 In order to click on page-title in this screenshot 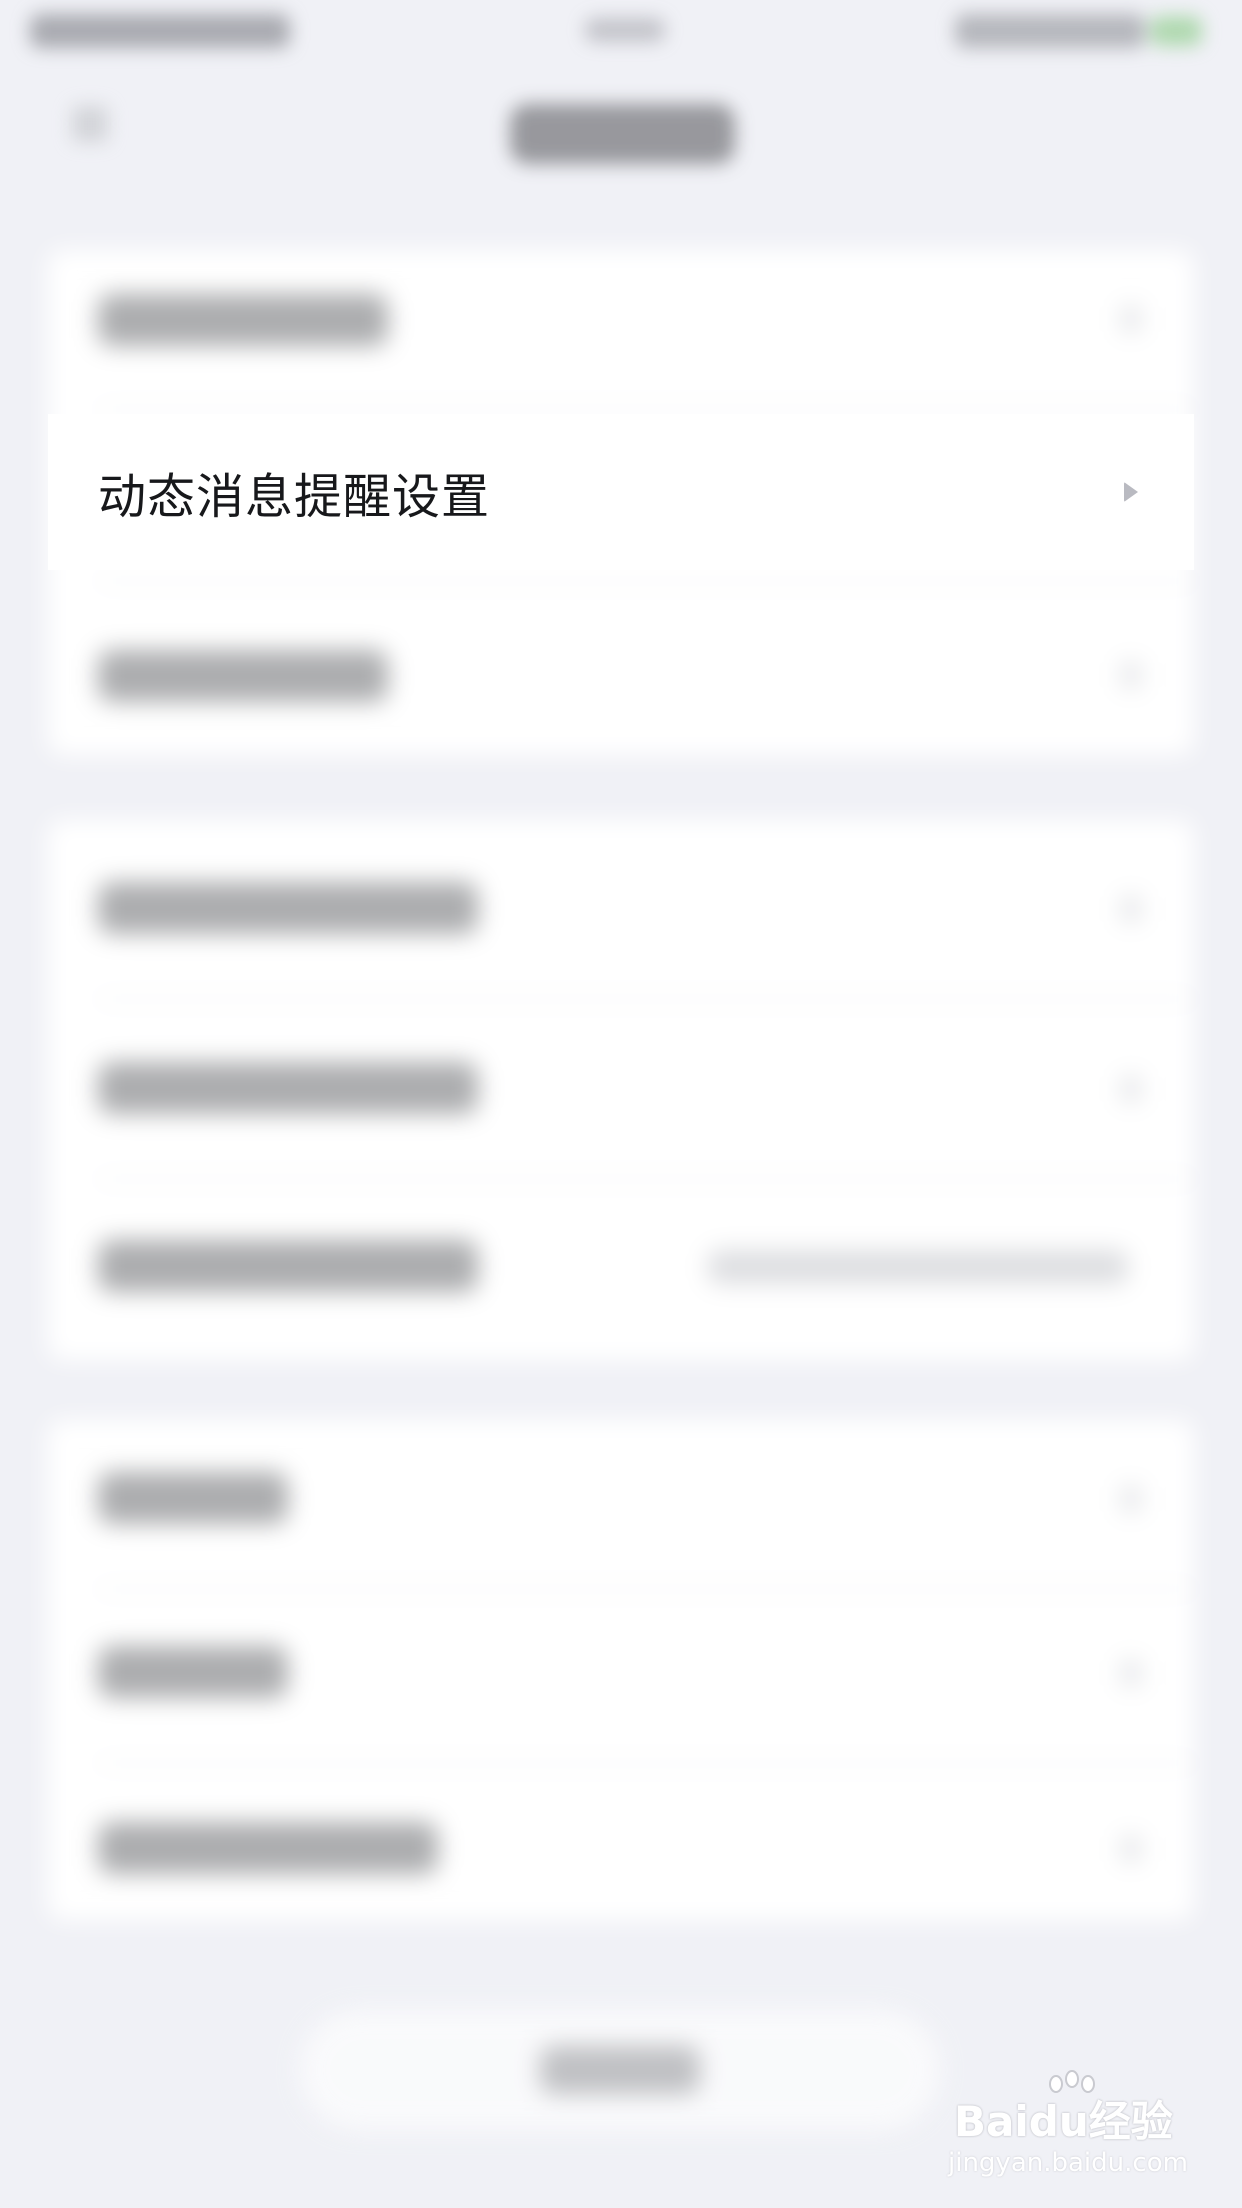, I will do `click(622, 134)`.